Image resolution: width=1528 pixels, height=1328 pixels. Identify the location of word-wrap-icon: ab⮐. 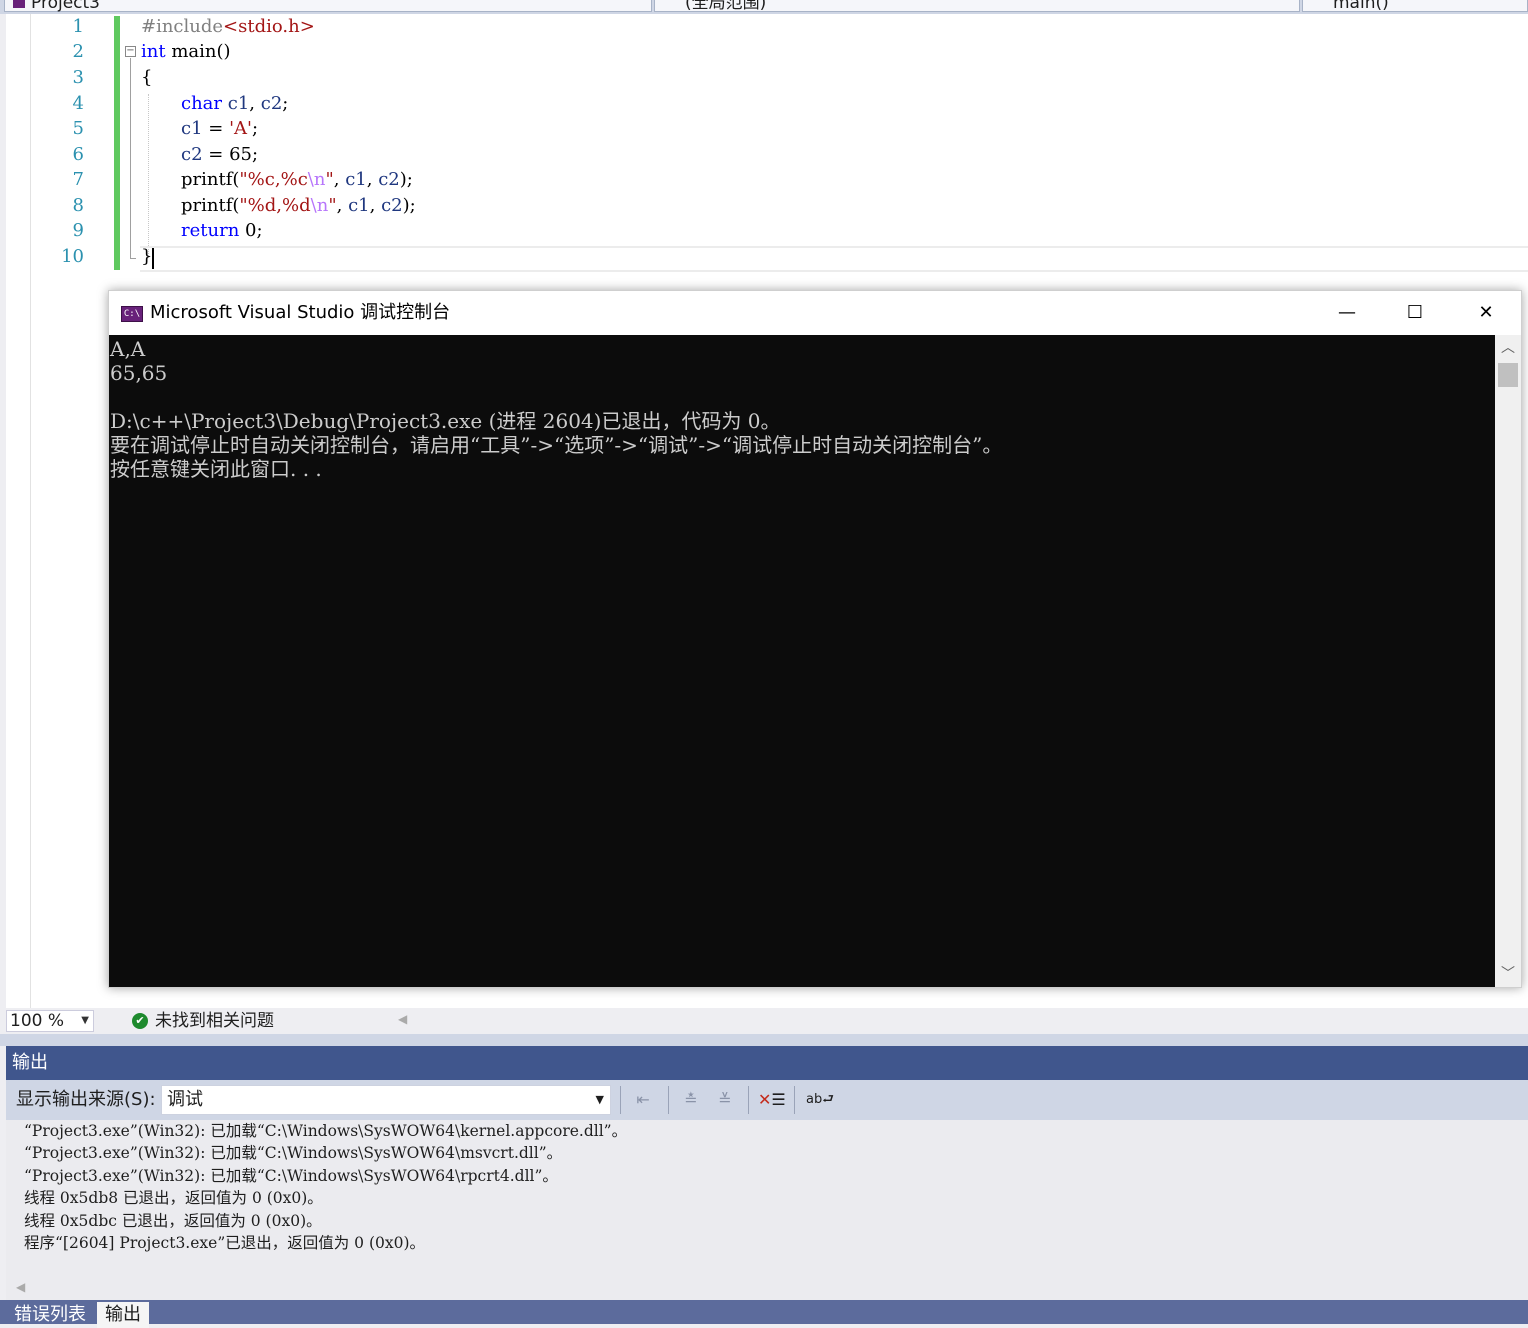
(820, 1100).